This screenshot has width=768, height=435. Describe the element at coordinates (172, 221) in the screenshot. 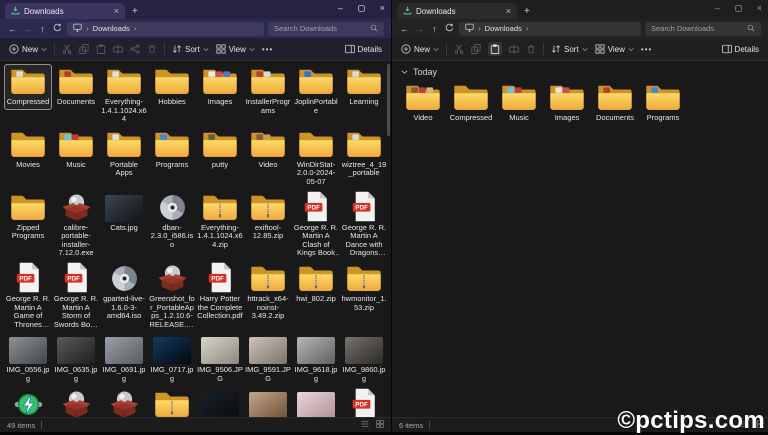

I see `file-item: dban-2.3.0_i586.iso` at that location.